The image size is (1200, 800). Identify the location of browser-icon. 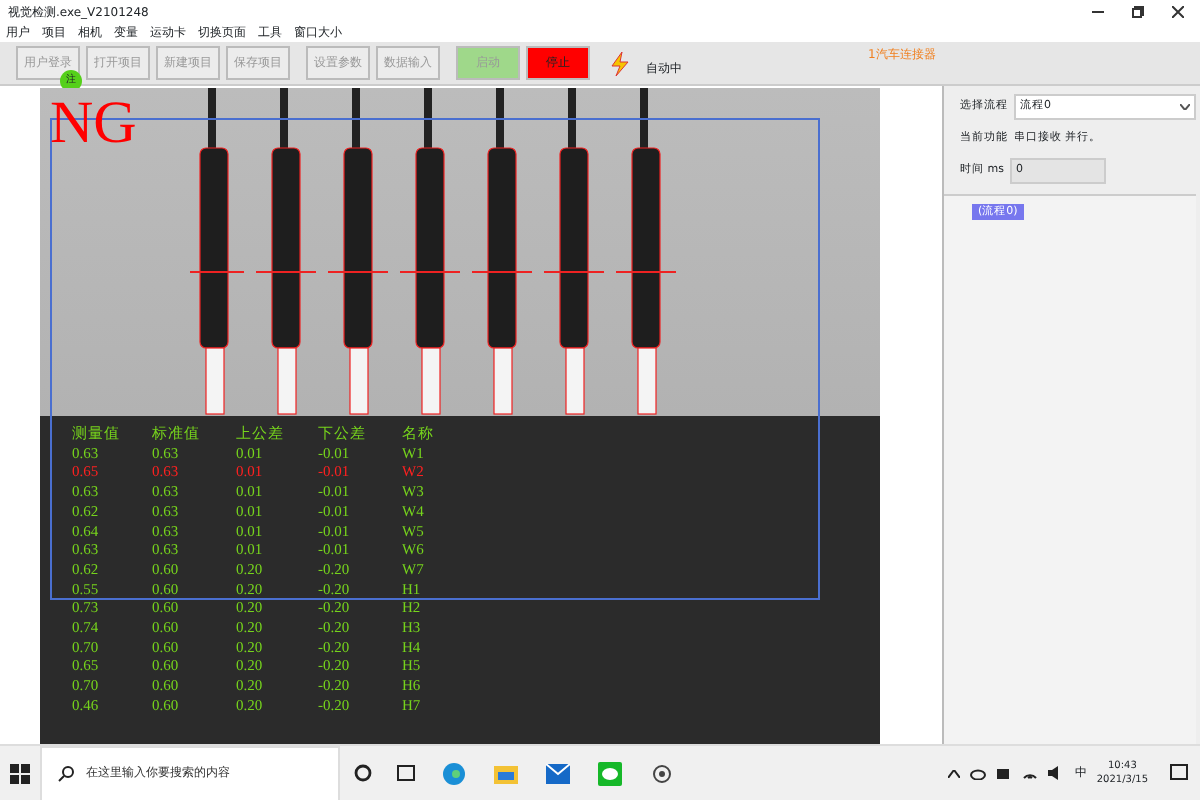
(454, 773).